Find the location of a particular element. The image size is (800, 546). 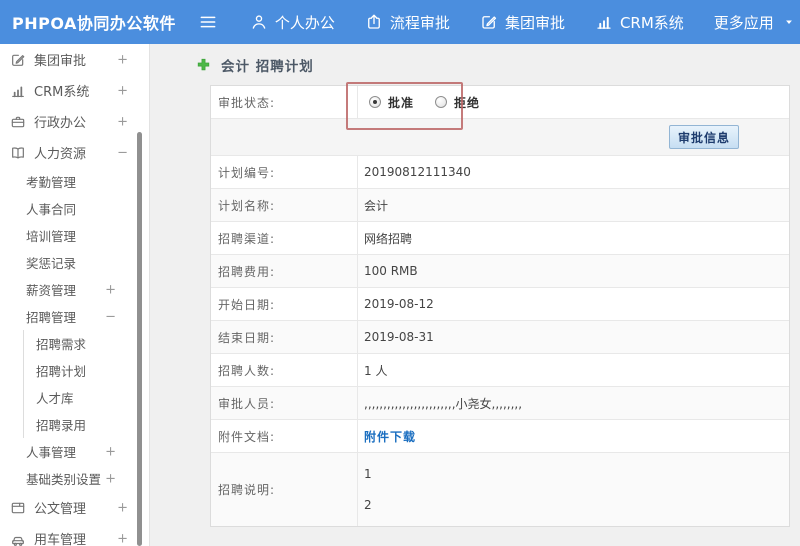

field-value-approvers: ,,,,,,,,,,,,,,,,,,,,,,,,小尧女,,,,,,,, is located at coordinates (443, 403).